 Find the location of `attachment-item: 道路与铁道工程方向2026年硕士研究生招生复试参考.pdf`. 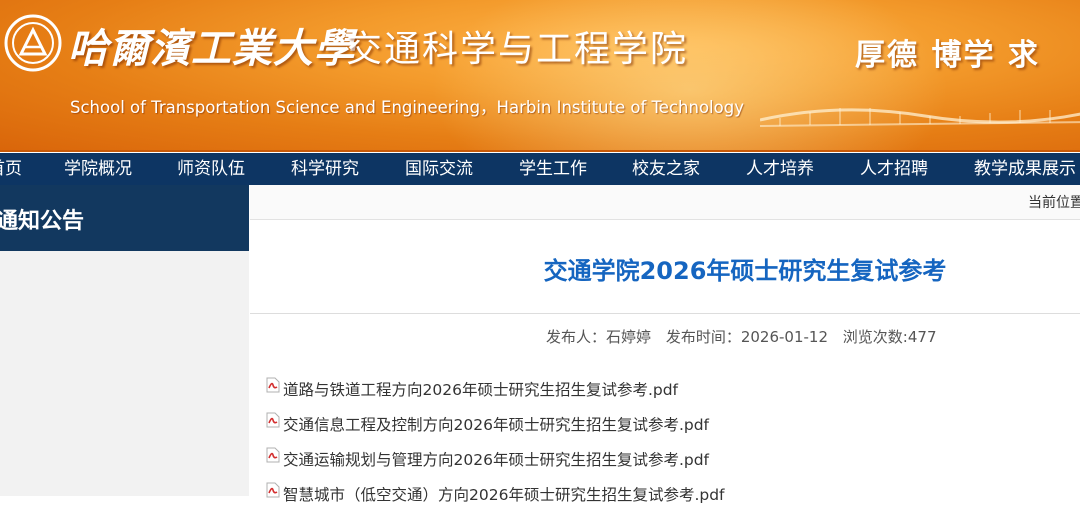

attachment-item: 道路与铁道工程方向2026年硕士研究生招生复试参考.pdf is located at coordinates (495, 388).